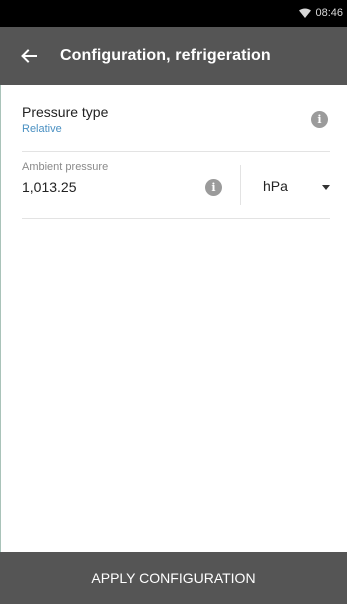 This screenshot has width=347, height=604. What do you see at coordinates (42, 129) in the screenshot?
I see `pressure-type-value: Relative` at bounding box center [42, 129].